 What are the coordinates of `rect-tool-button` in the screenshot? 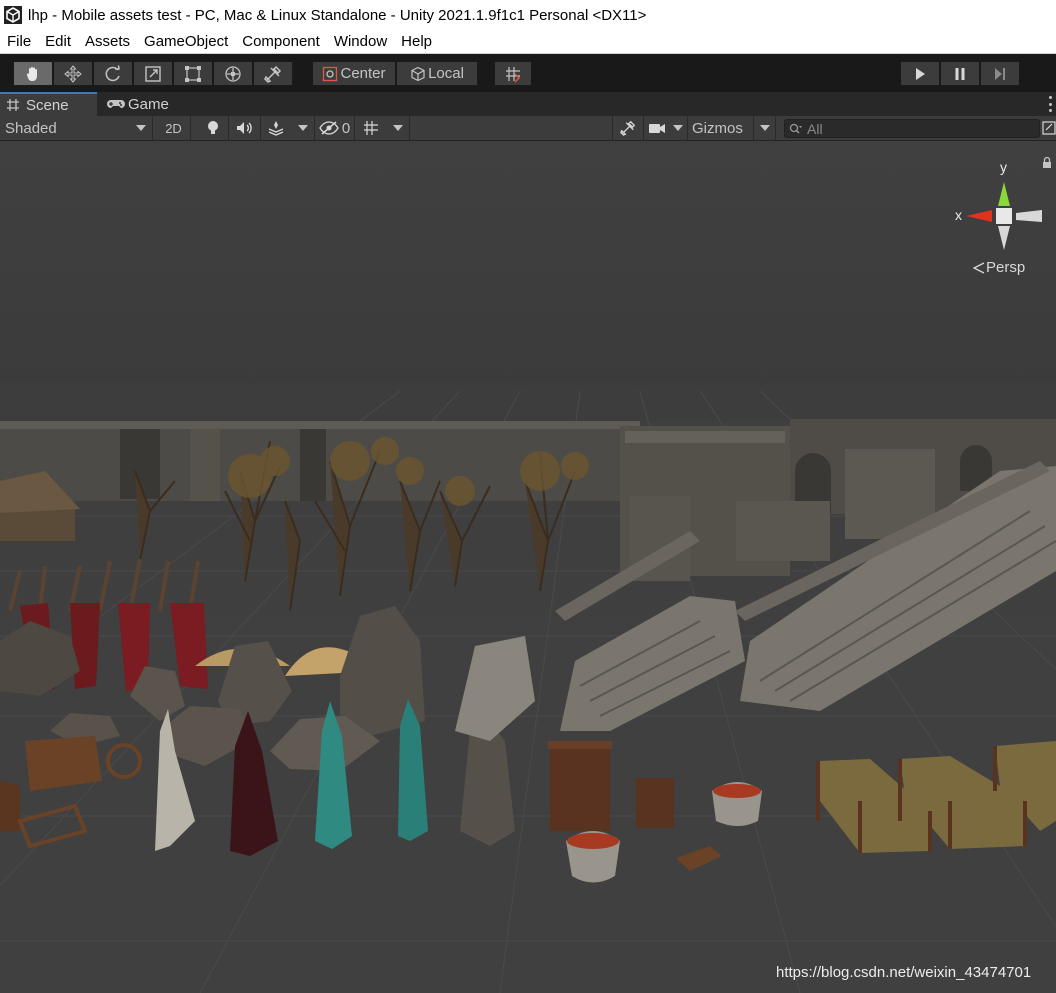 It's located at (193, 73).